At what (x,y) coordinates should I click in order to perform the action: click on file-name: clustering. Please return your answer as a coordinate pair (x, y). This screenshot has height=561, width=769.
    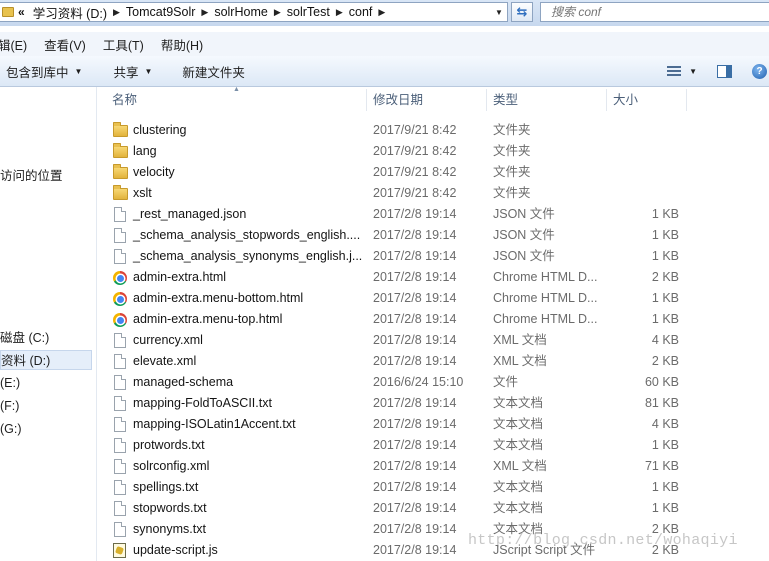
    Looking at the image, I should click on (160, 130).